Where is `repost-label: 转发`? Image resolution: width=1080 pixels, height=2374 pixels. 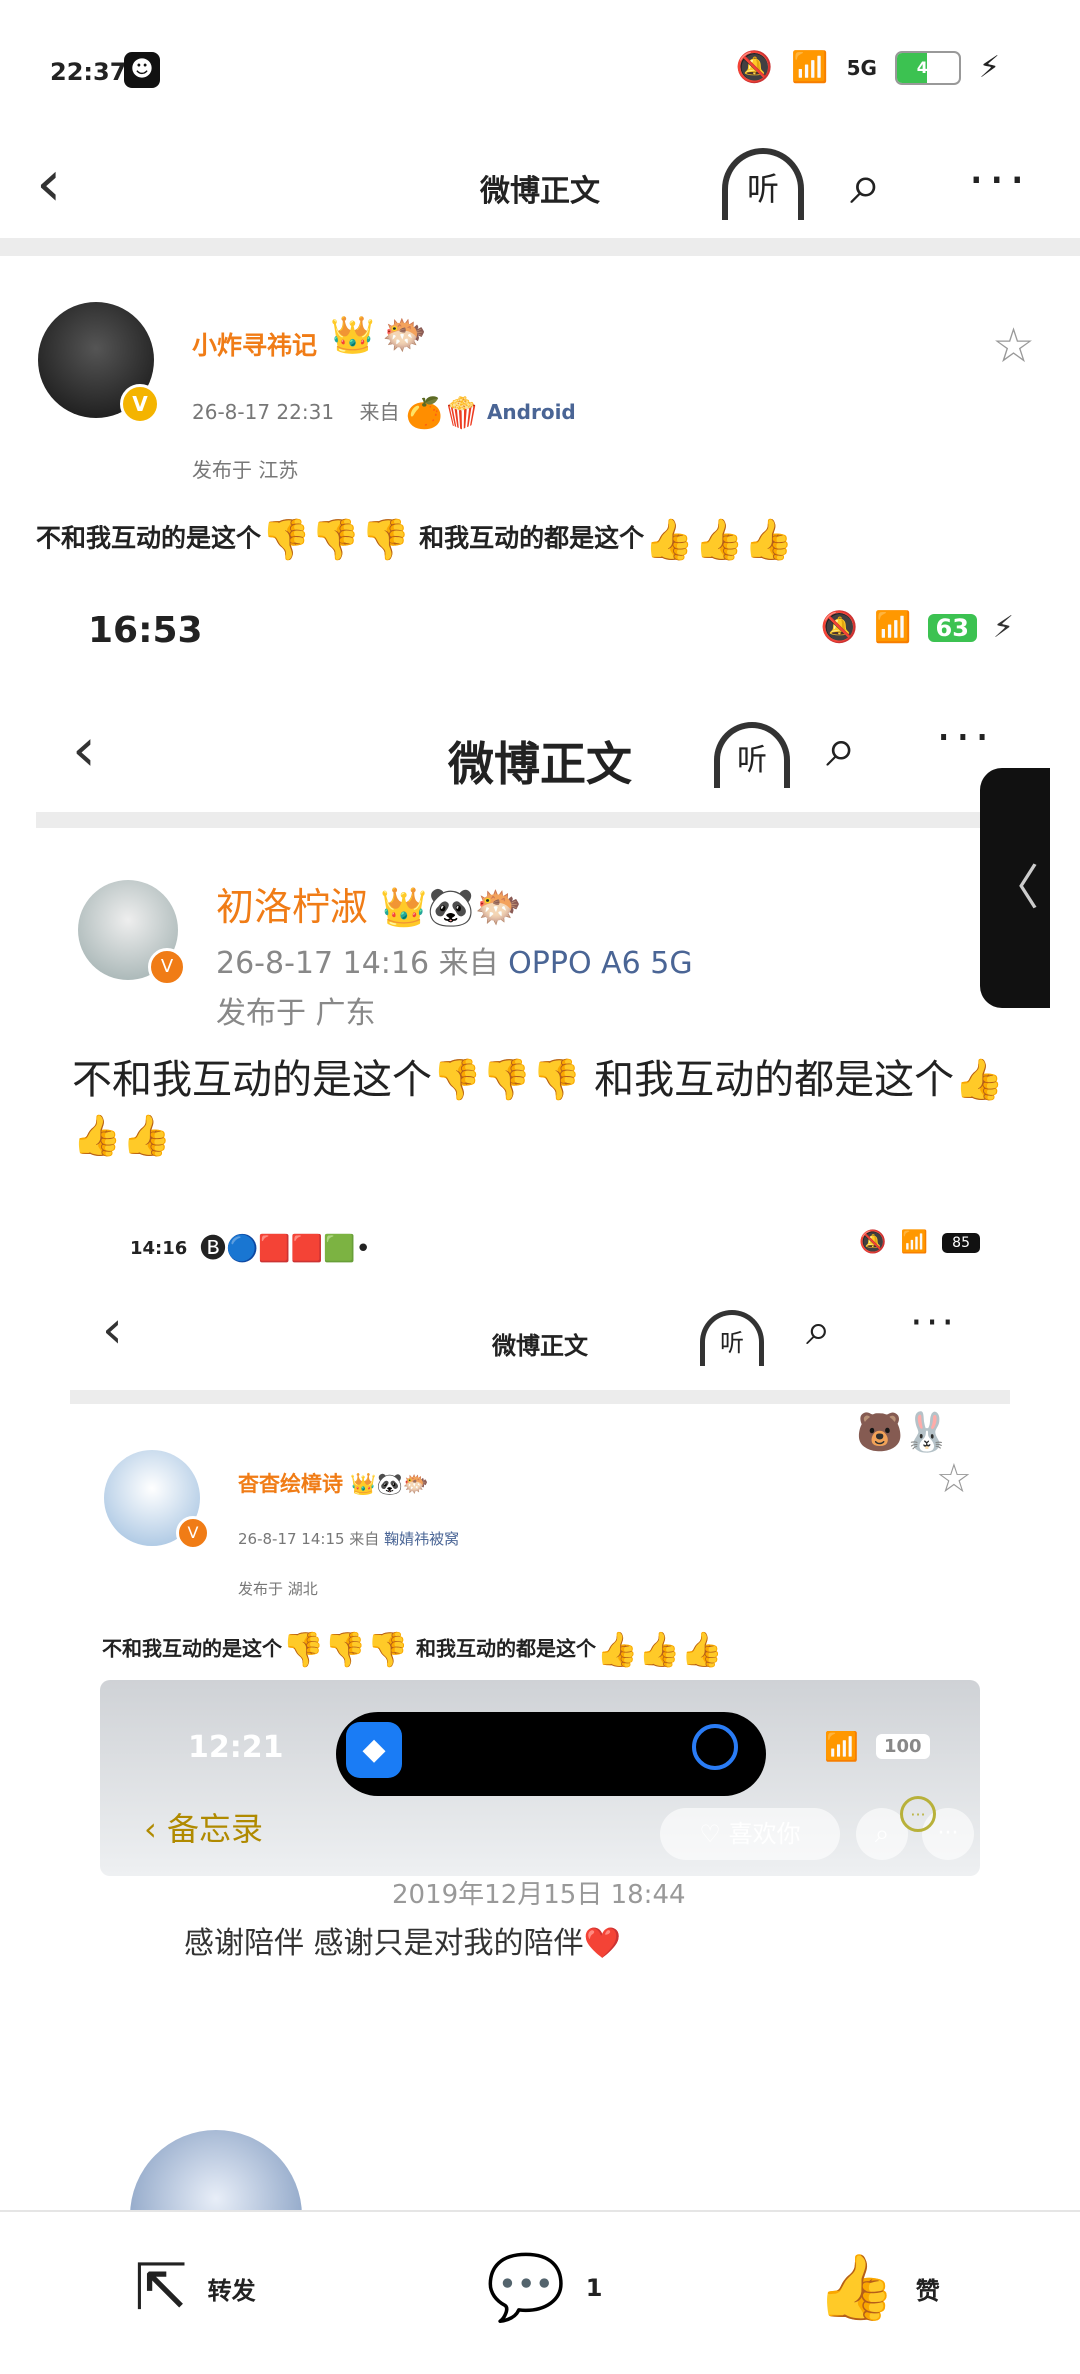 repost-label: 转发 is located at coordinates (231, 2290).